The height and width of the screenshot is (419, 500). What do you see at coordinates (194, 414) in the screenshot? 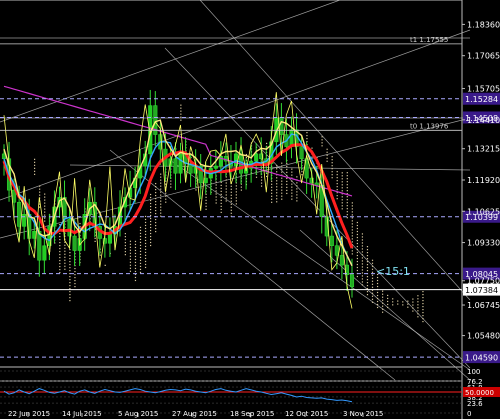
I see `time-tick-label: 27 Aug 2015` at bounding box center [194, 414].